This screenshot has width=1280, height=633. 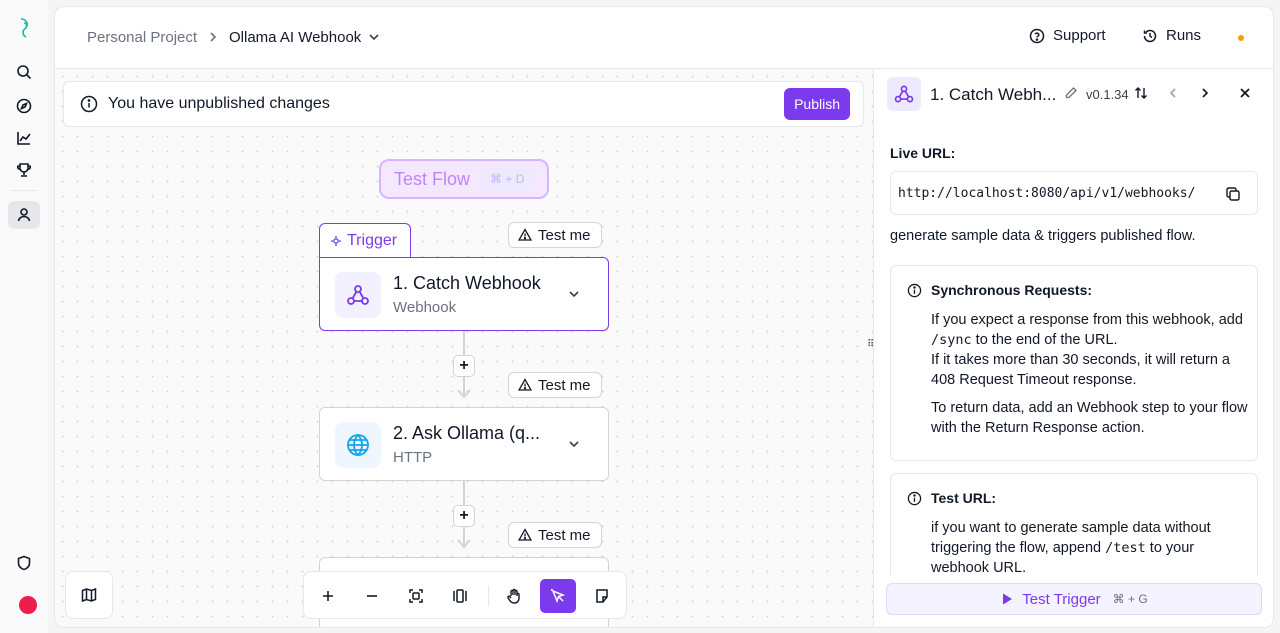 What do you see at coordinates (464, 516) in the screenshot?
I see `add-step-button-2: +` at bounding box center [464, 516].